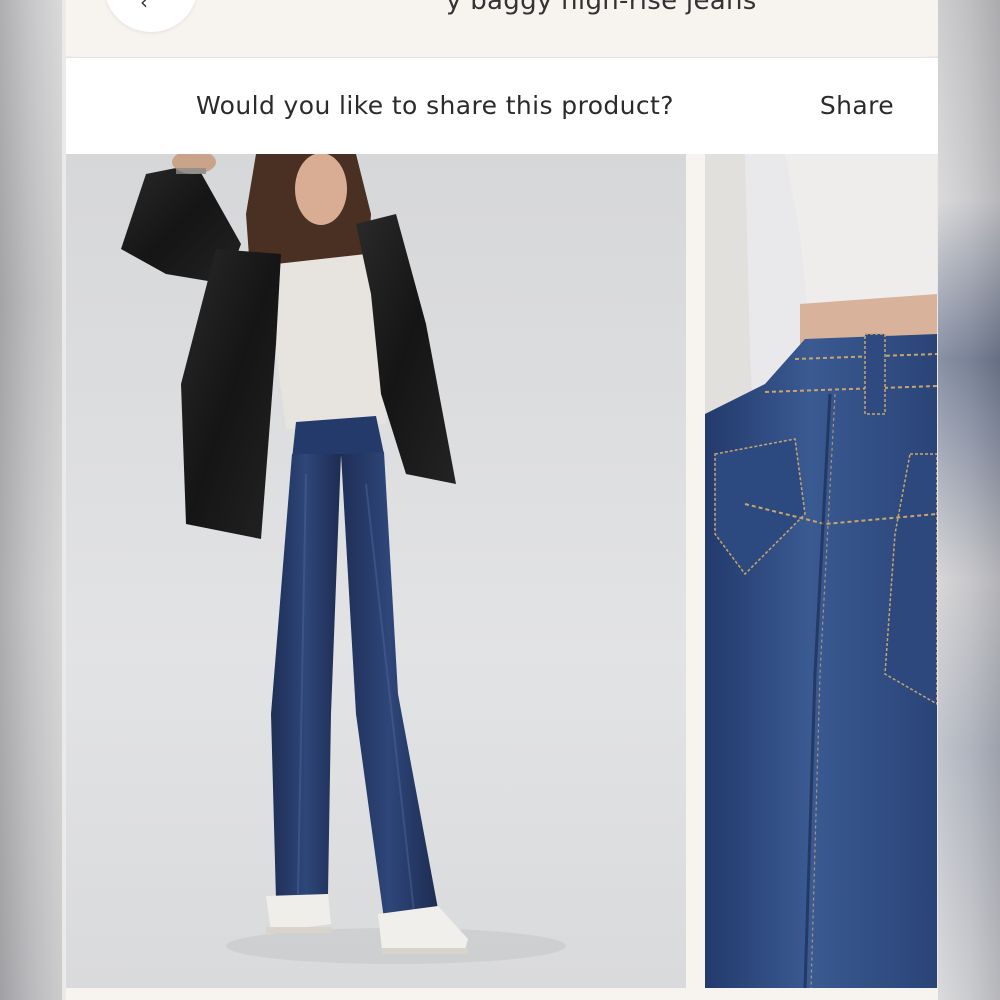  I want to click on product-title-partial: y baggy high-rise jeans, so click(601, 8).